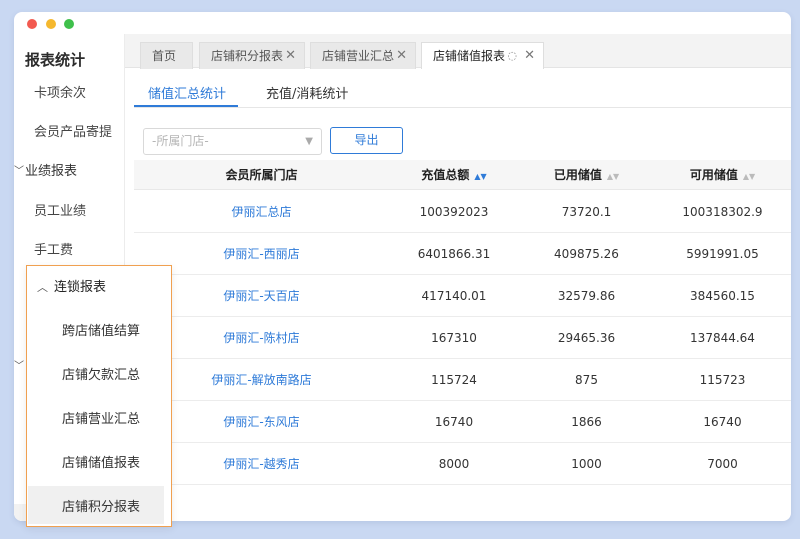 This screenshot has height=539, width=800. I want to click on tab-store-business-summary: 店铺营业汇总 ✕, so click(363, 55).